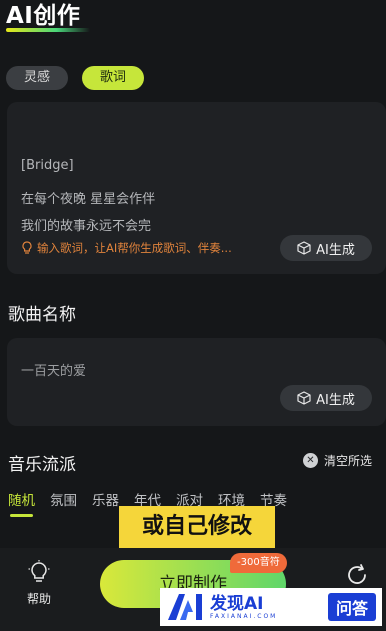  I want to click on lyrics-ai-generate-button: AI生成, so click(326, 248).